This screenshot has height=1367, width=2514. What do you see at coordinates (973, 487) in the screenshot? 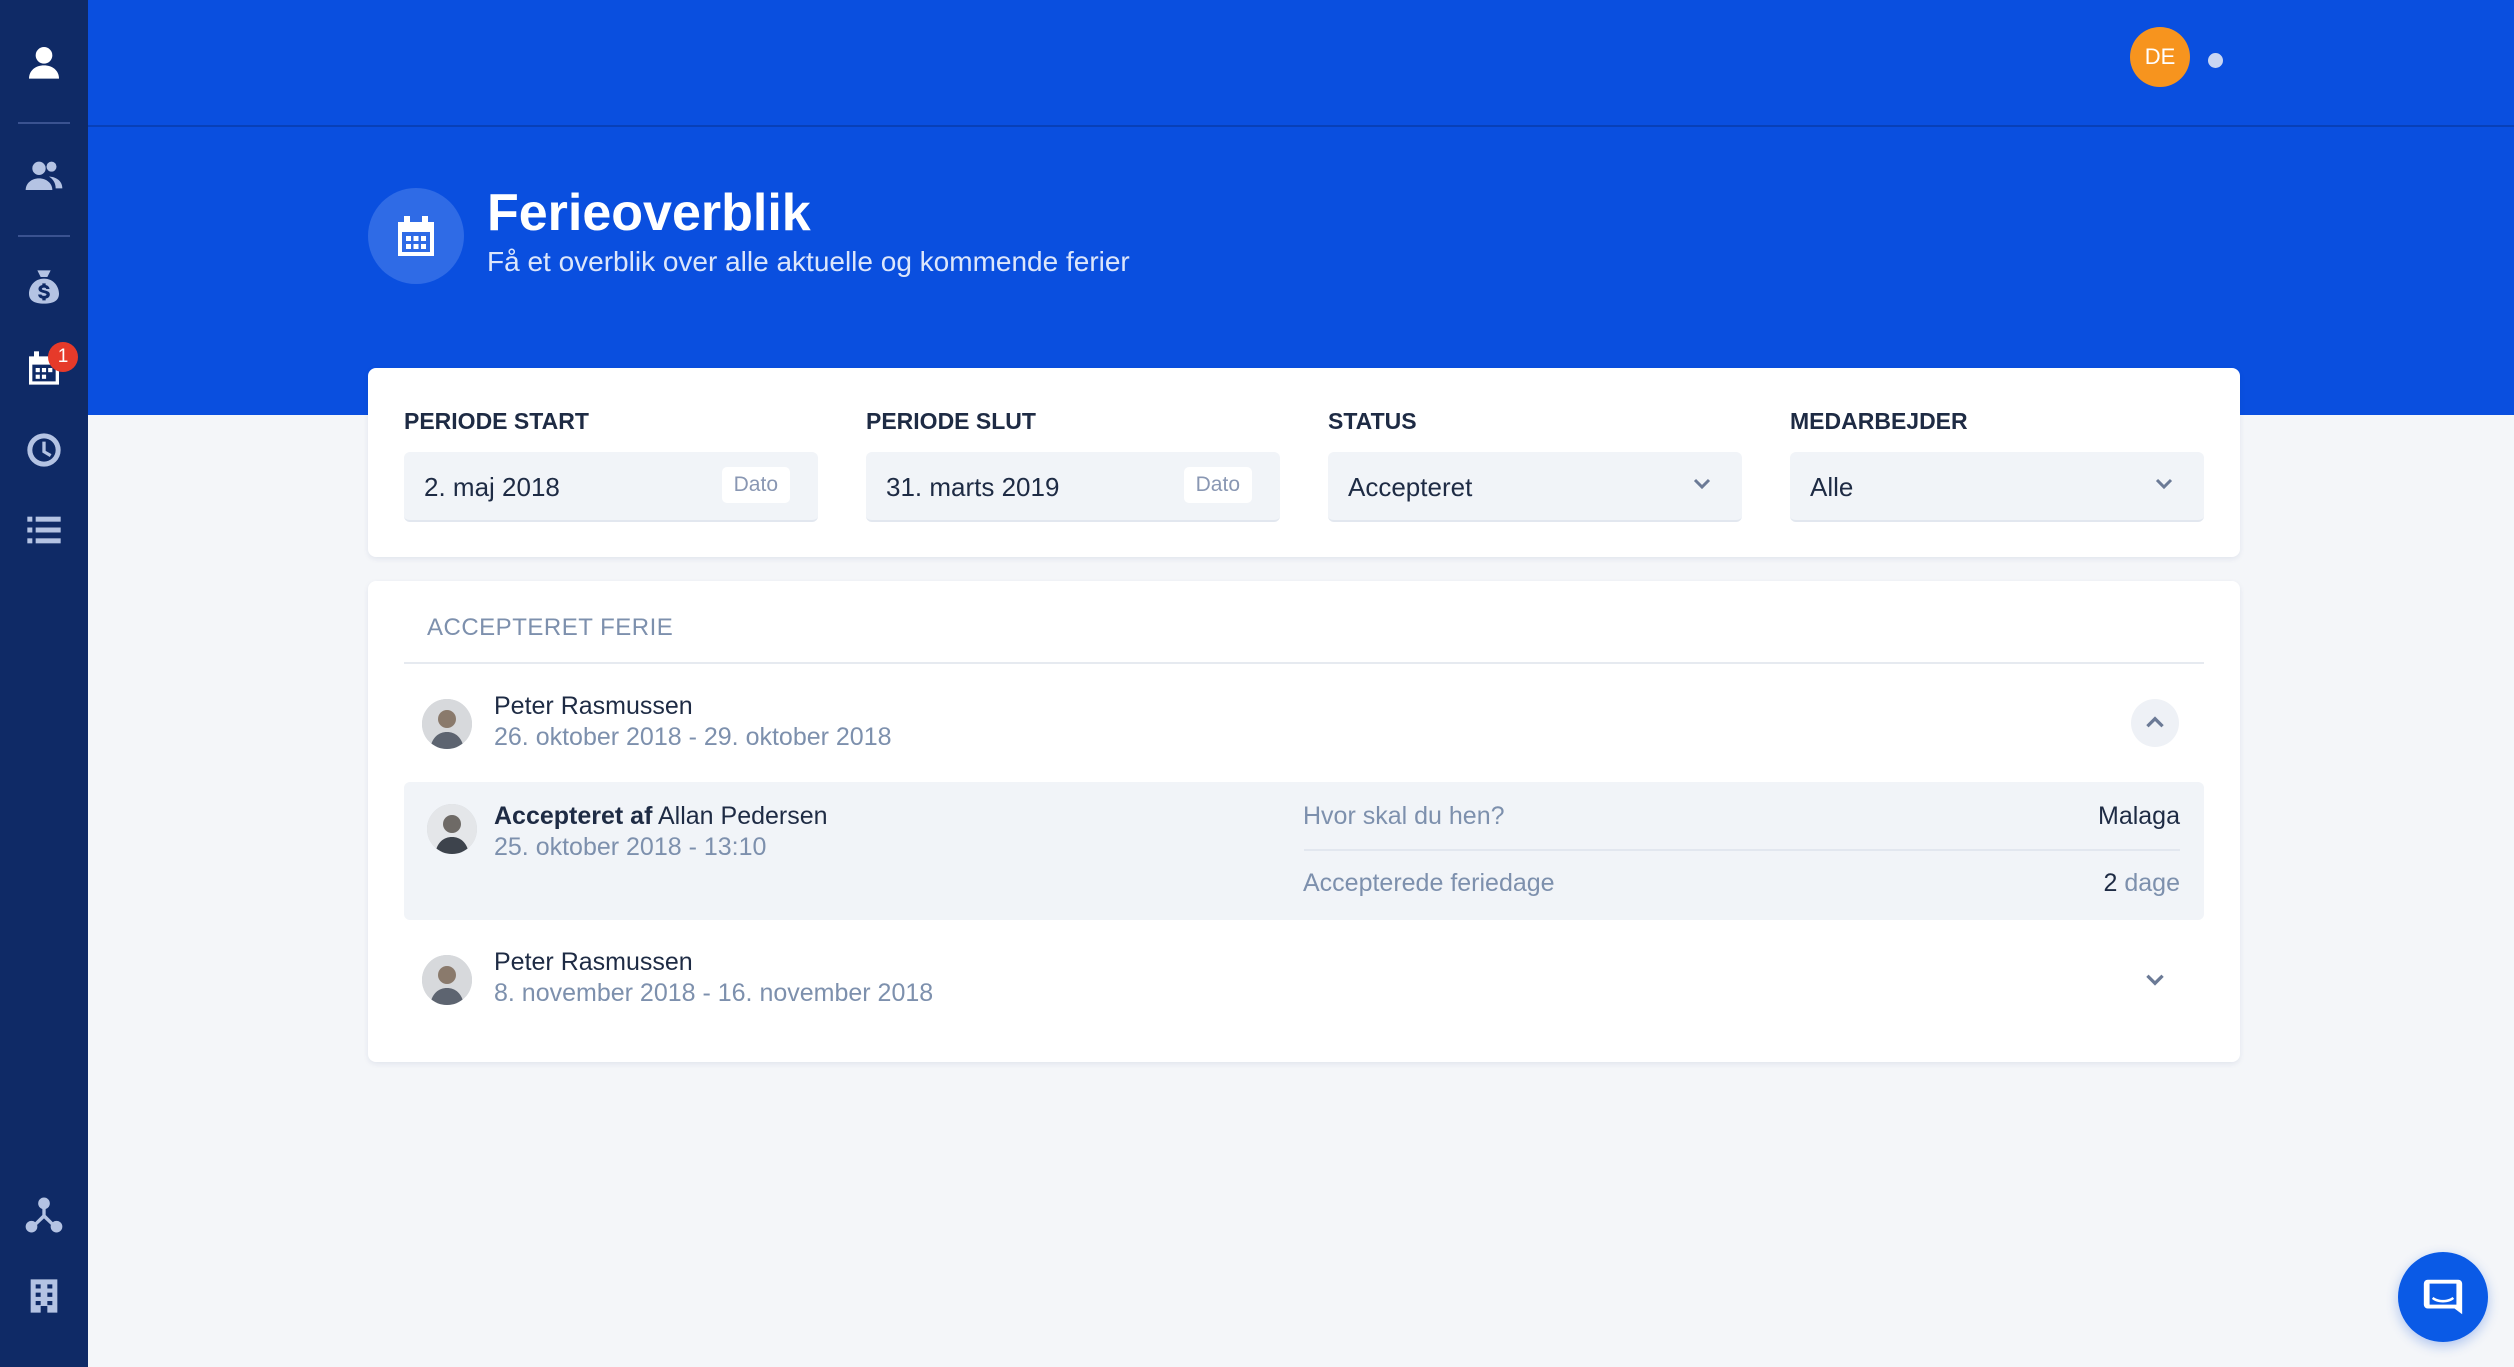
I see `period-end-value: 31. marts 2019` at bounding box center [973, 487].